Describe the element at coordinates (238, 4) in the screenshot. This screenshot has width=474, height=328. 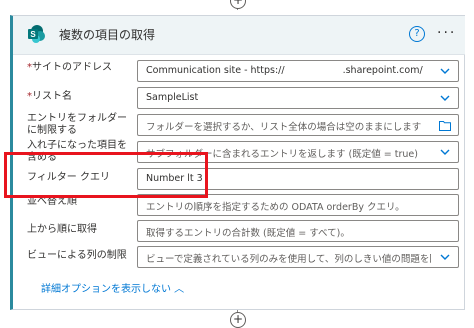
I see `add-step-top-icon: +` at that location.